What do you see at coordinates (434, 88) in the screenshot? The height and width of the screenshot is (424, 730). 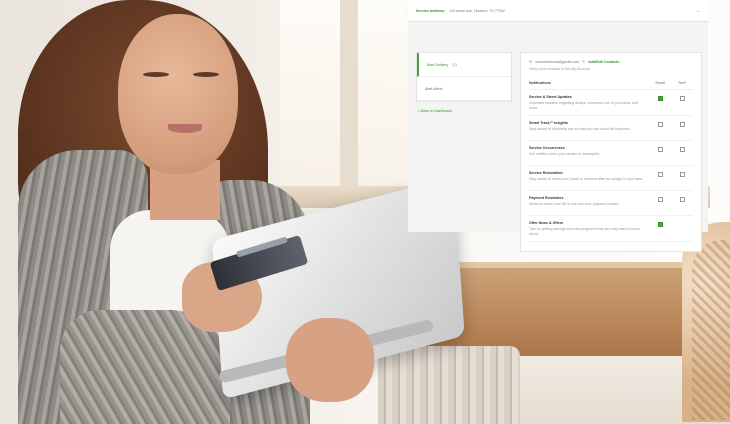 I see `nav-item-label: Alert Alerts` at bounding box center [434, 88].